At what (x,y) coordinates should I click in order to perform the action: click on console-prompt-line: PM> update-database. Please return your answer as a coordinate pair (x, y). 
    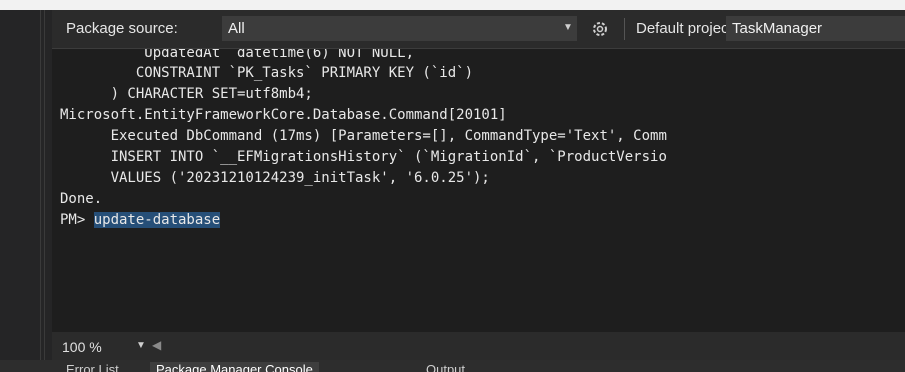
    Looking at the image, I should click on (140, 220).